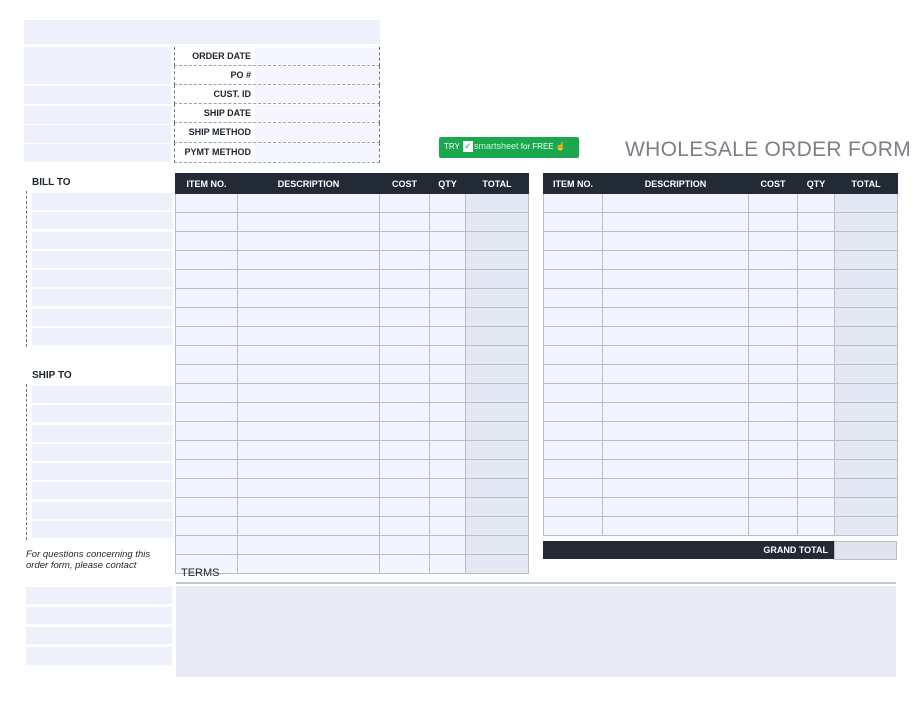  What do you see at coordinates (865, 550) in the screenshot?
I see `grand-total-field` at bounding box center [865, 550].